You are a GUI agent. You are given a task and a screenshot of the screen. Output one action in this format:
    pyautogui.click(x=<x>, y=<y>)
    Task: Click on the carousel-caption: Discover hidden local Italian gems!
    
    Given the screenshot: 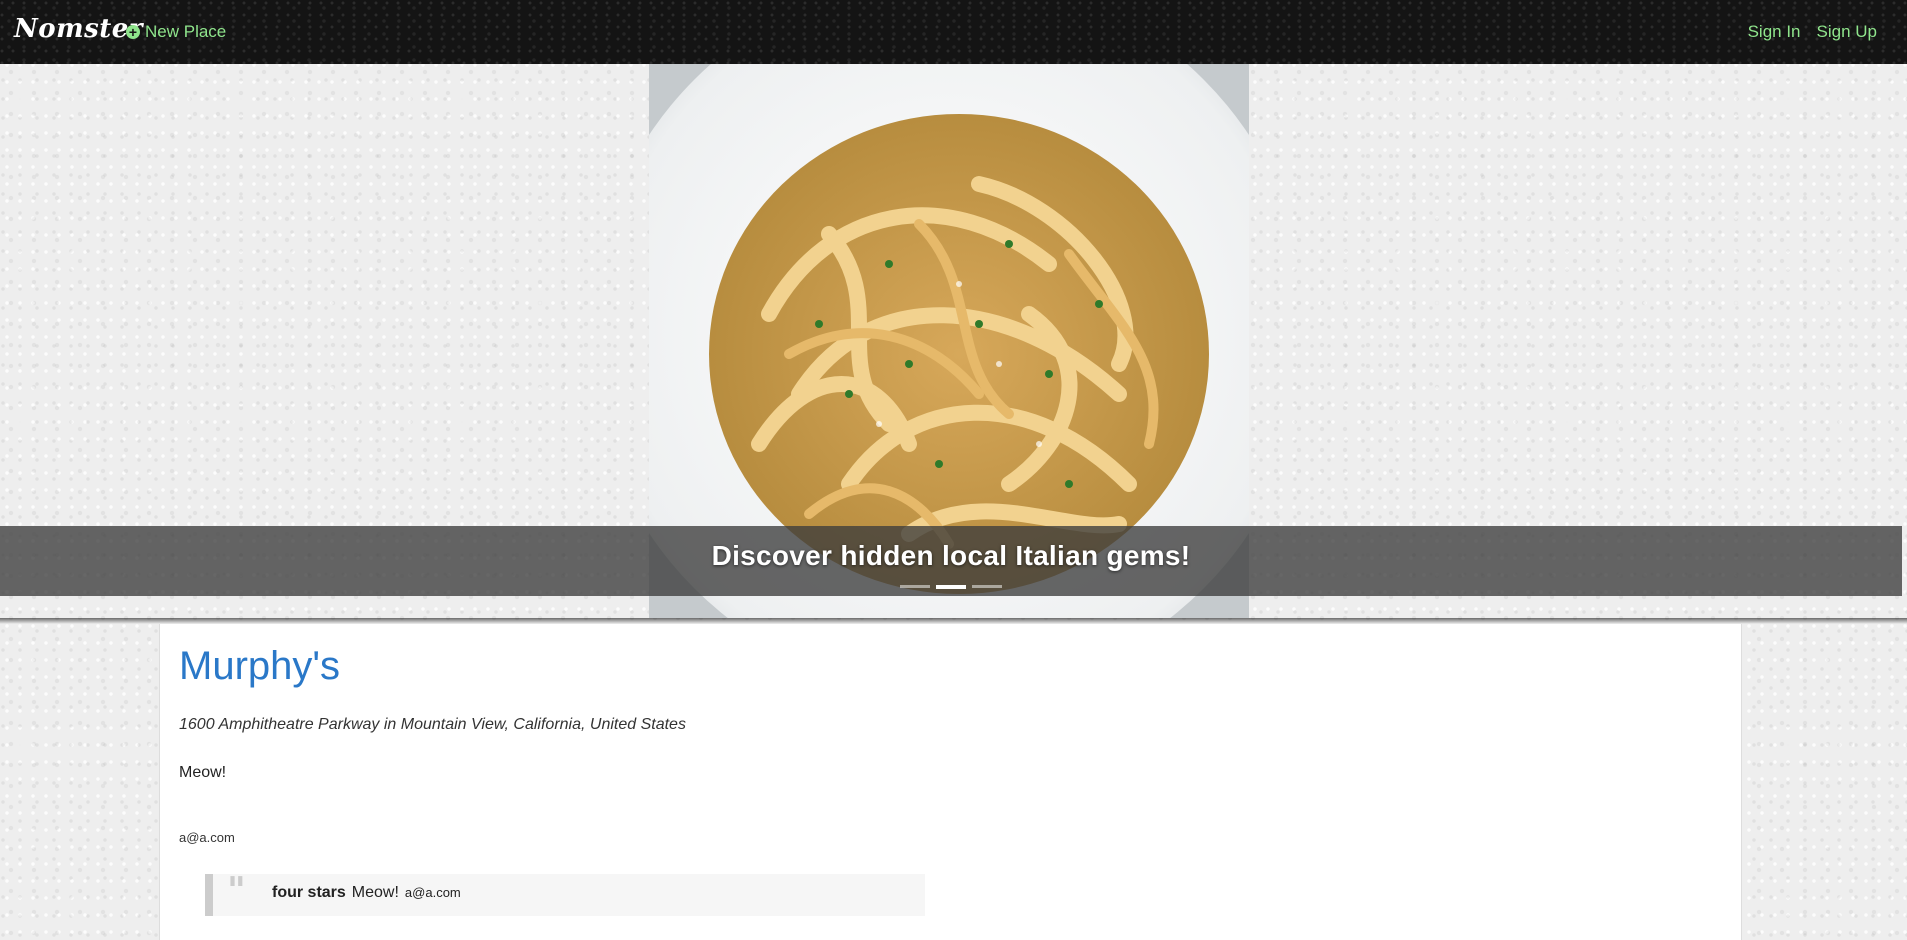 What is the action you would take?
    pyautogui.click(x=951, y=555)
    